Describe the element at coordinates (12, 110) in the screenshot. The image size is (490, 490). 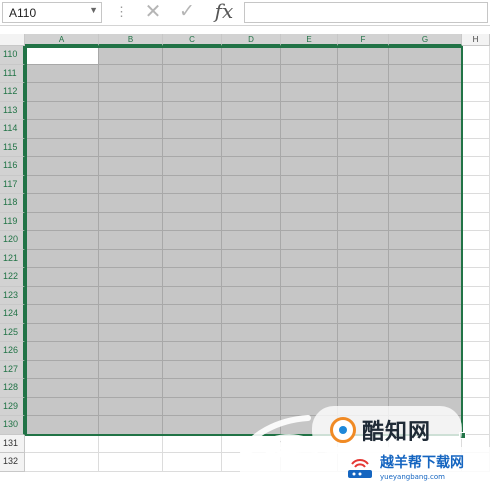
I see `row-header-113: 113` at that location.